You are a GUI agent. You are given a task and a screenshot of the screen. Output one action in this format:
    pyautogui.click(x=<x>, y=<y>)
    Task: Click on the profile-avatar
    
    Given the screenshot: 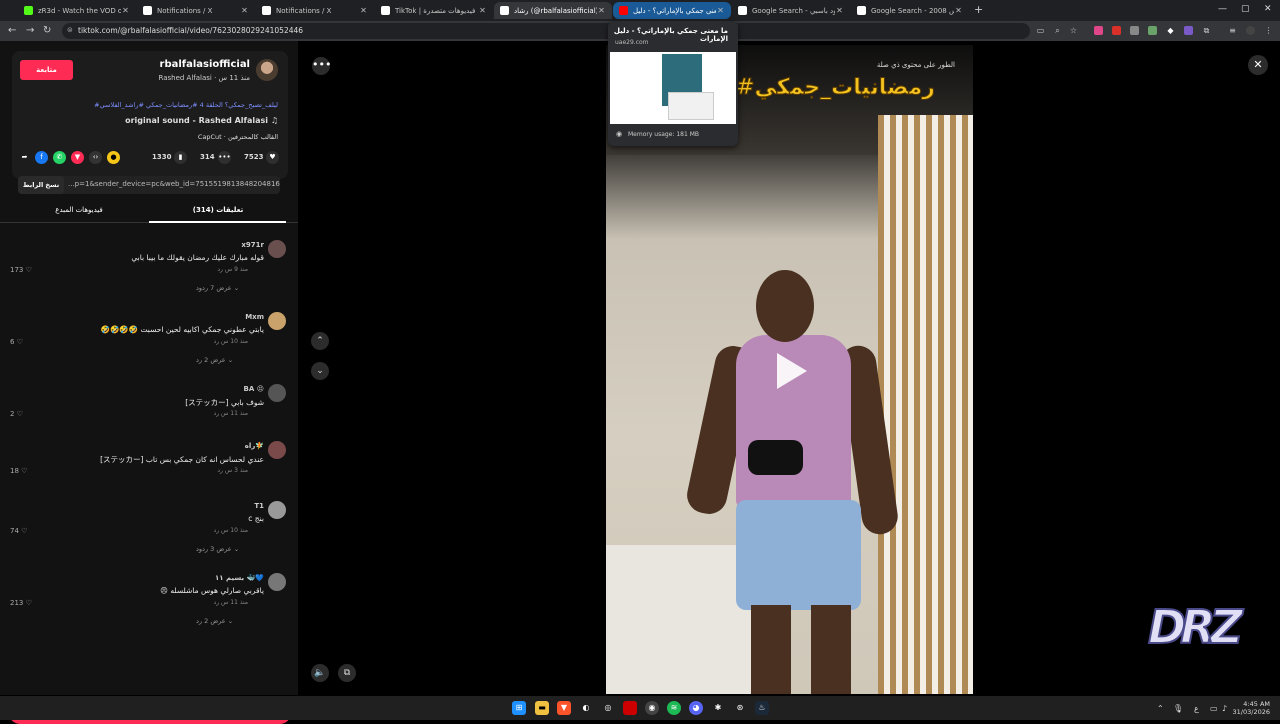 What is the action you would take?
    pyautogui.click(x=1250, y=30)
    